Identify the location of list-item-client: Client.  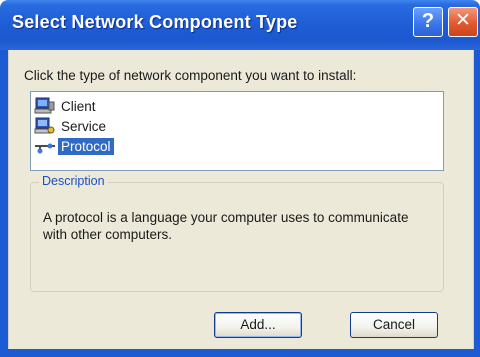
(66, 106).